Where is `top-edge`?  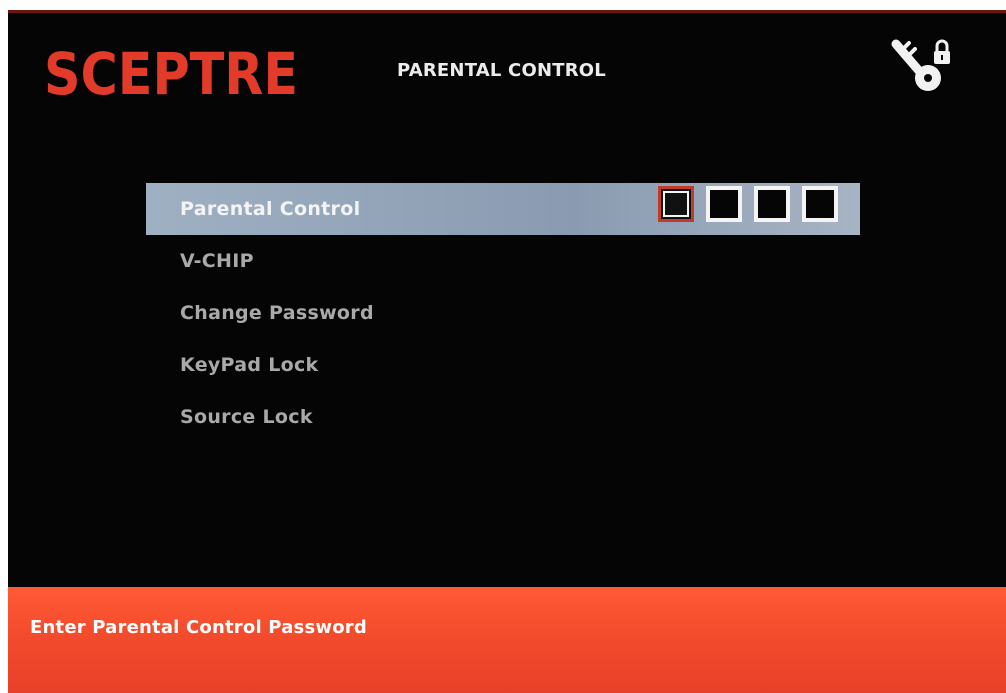 top-edge is located at coordinates (507, 11).